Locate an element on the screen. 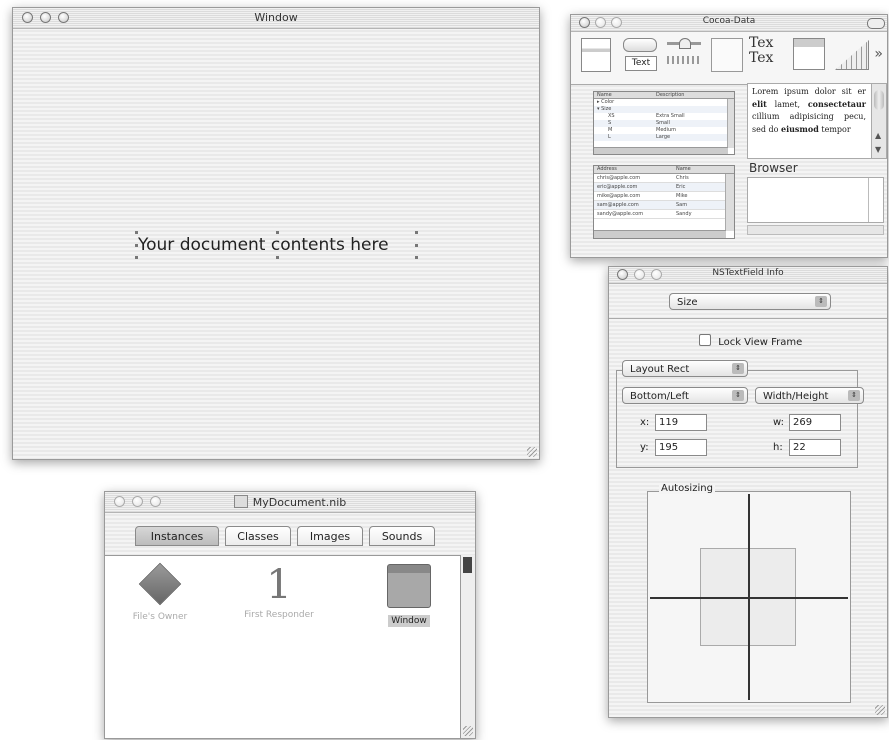 This screenshot has height=740, width=889. outline-hscrollbar is located at coordinates (661, 150).